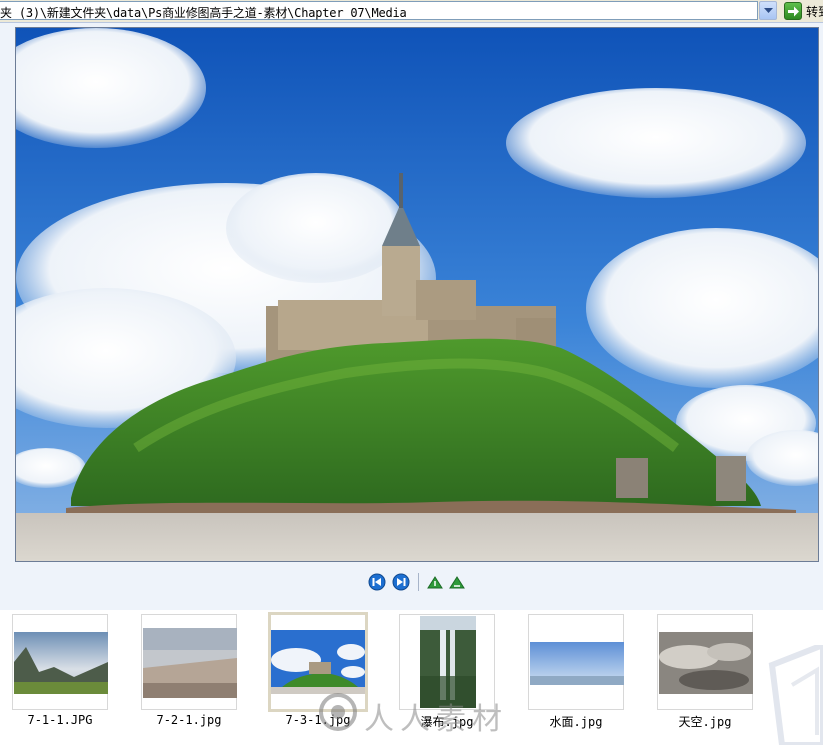  I want to click on toolbar-separator, so click(418, 582).